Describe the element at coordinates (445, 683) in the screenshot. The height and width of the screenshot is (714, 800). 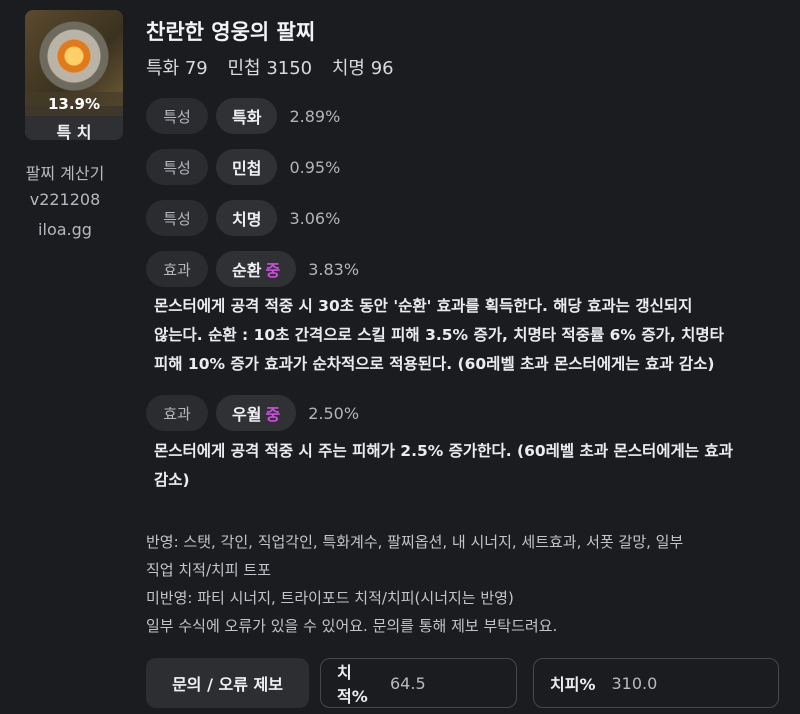
I see `crit-rate-input` at that location.